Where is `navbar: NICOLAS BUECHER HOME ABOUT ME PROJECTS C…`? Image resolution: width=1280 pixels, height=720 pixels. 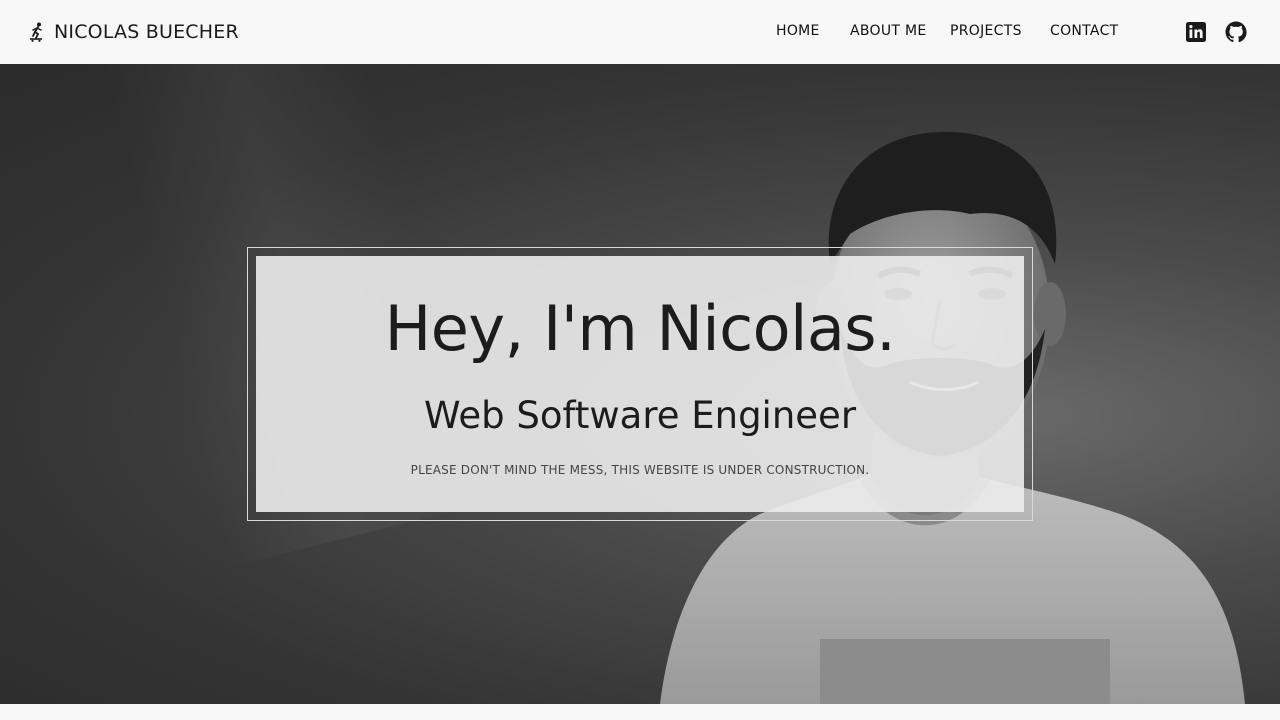
navbar: NICOLAS BUECHER HOME ABOUT ME PROJECTS C… is located at coordinates (640, 32).